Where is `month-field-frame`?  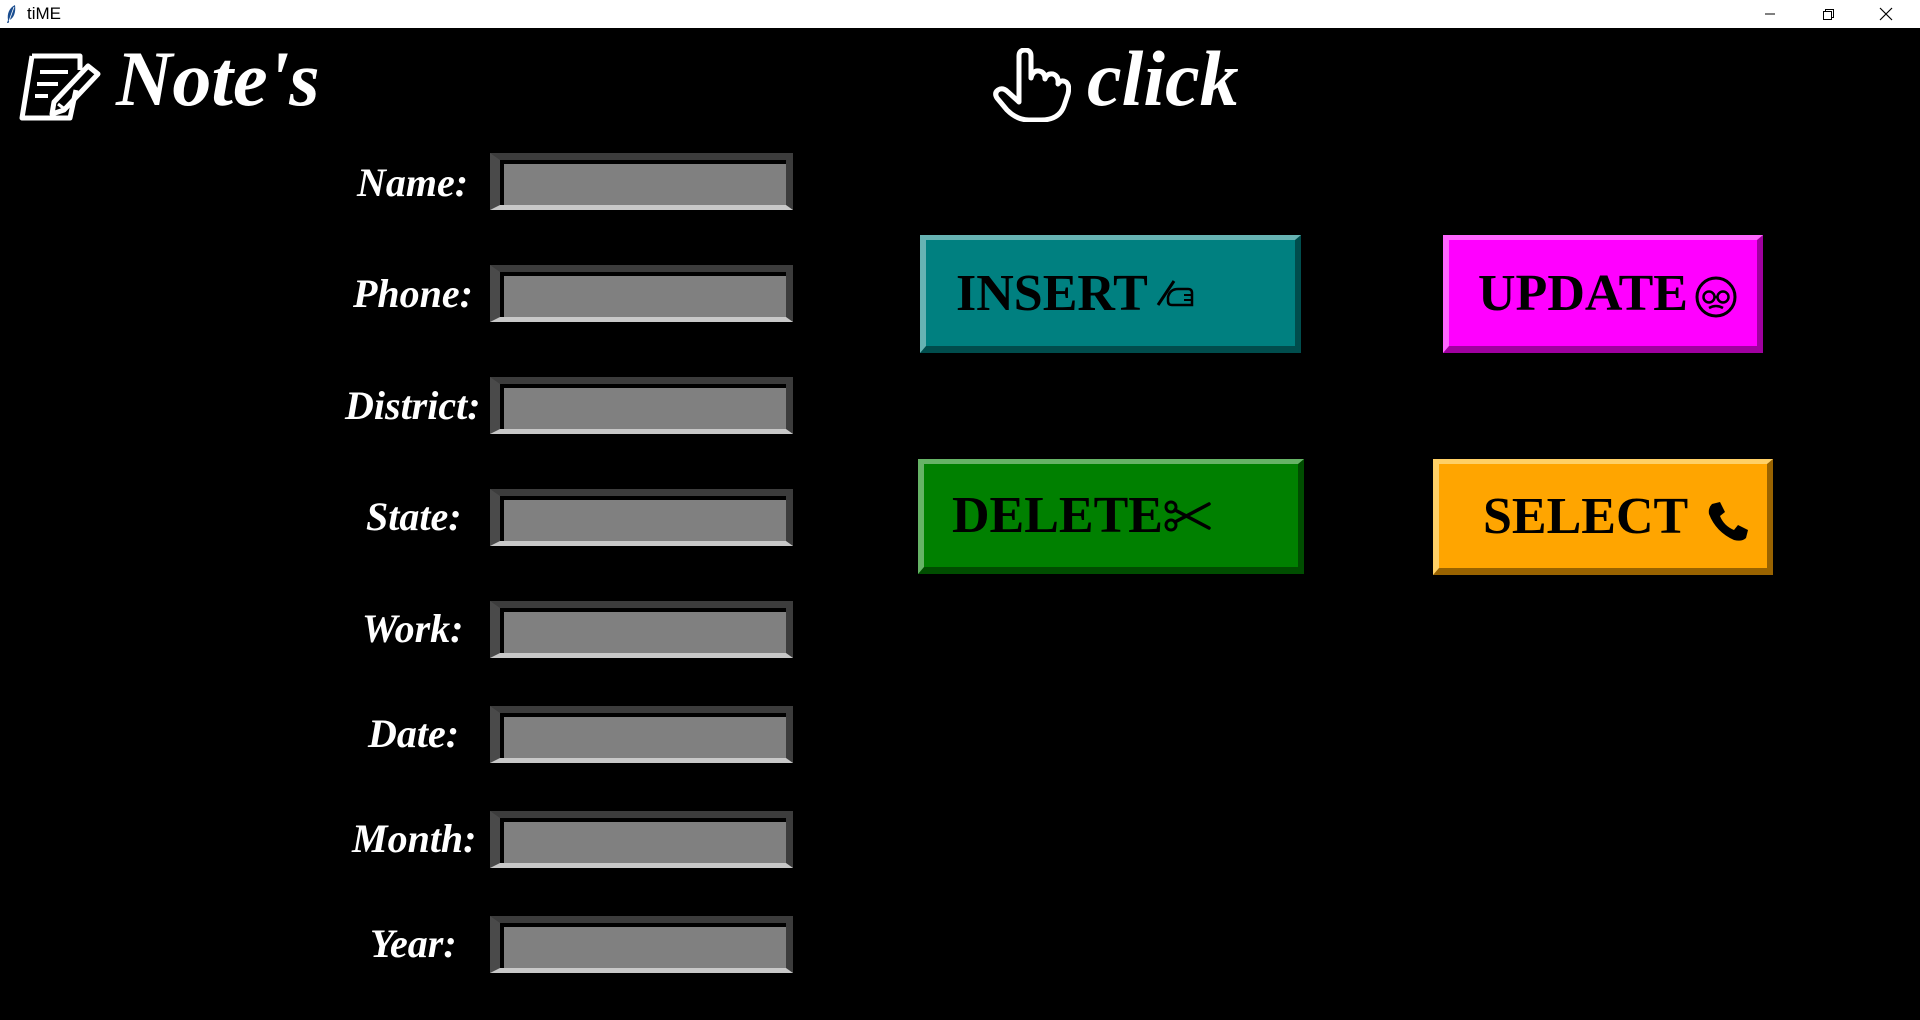
month-field-frame is located at coordinates (641, 839).